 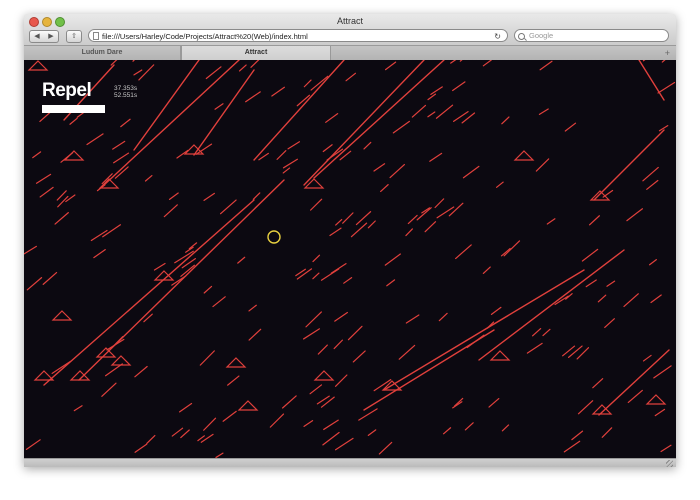 I want to click on search-placeholder: Google, so click(x=541, y=35).